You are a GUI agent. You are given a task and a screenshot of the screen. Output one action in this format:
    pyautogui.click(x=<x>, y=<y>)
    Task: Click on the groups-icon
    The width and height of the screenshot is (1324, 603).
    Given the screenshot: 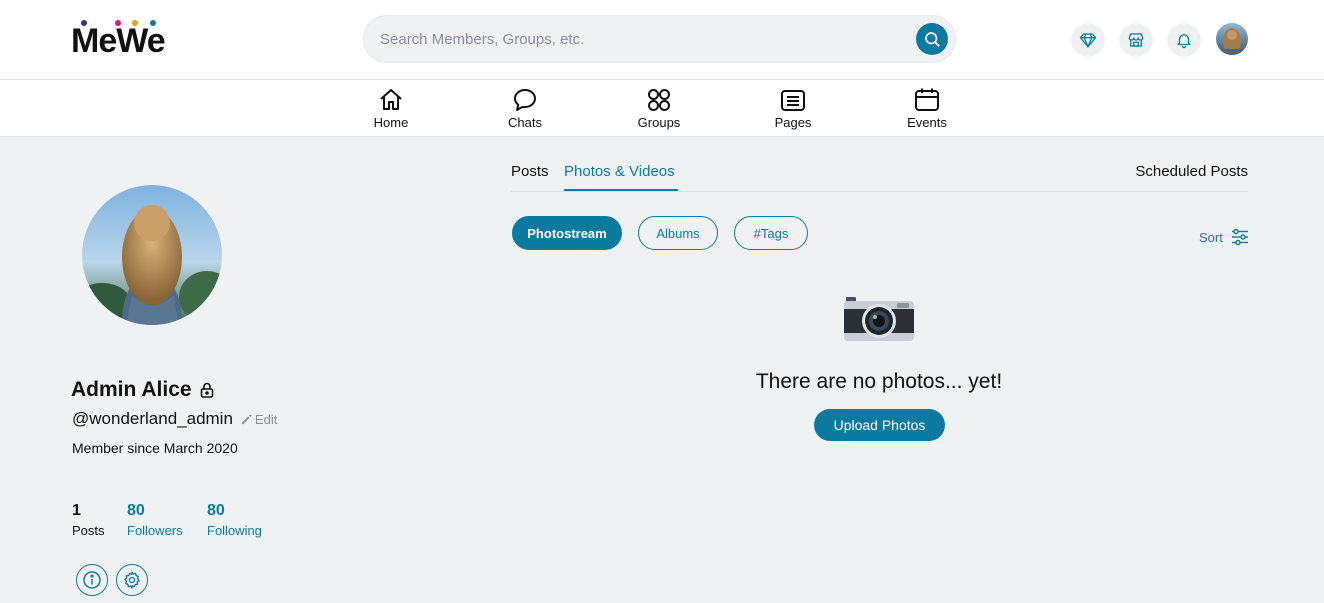 What is the action you would take?
    pyautogui.click(x=659, y=100)
    